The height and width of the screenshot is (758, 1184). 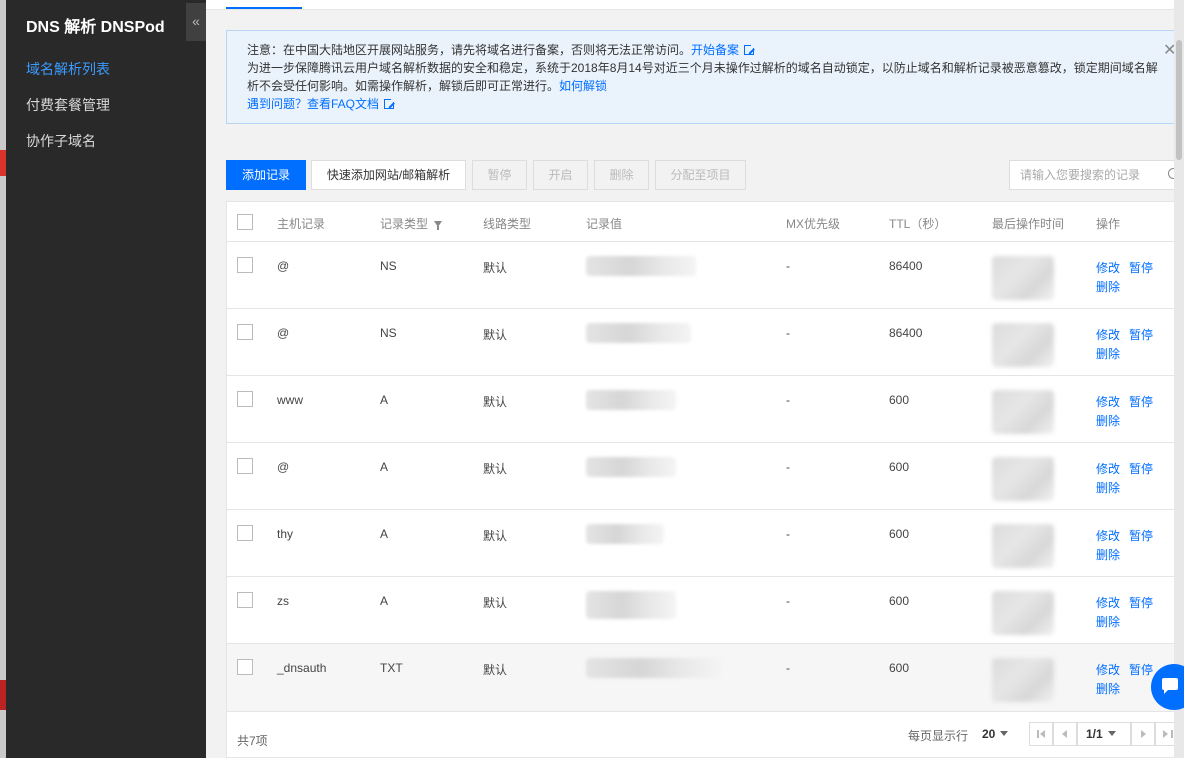 I want to click on last-page-icon, so click(x=1172, y=734).